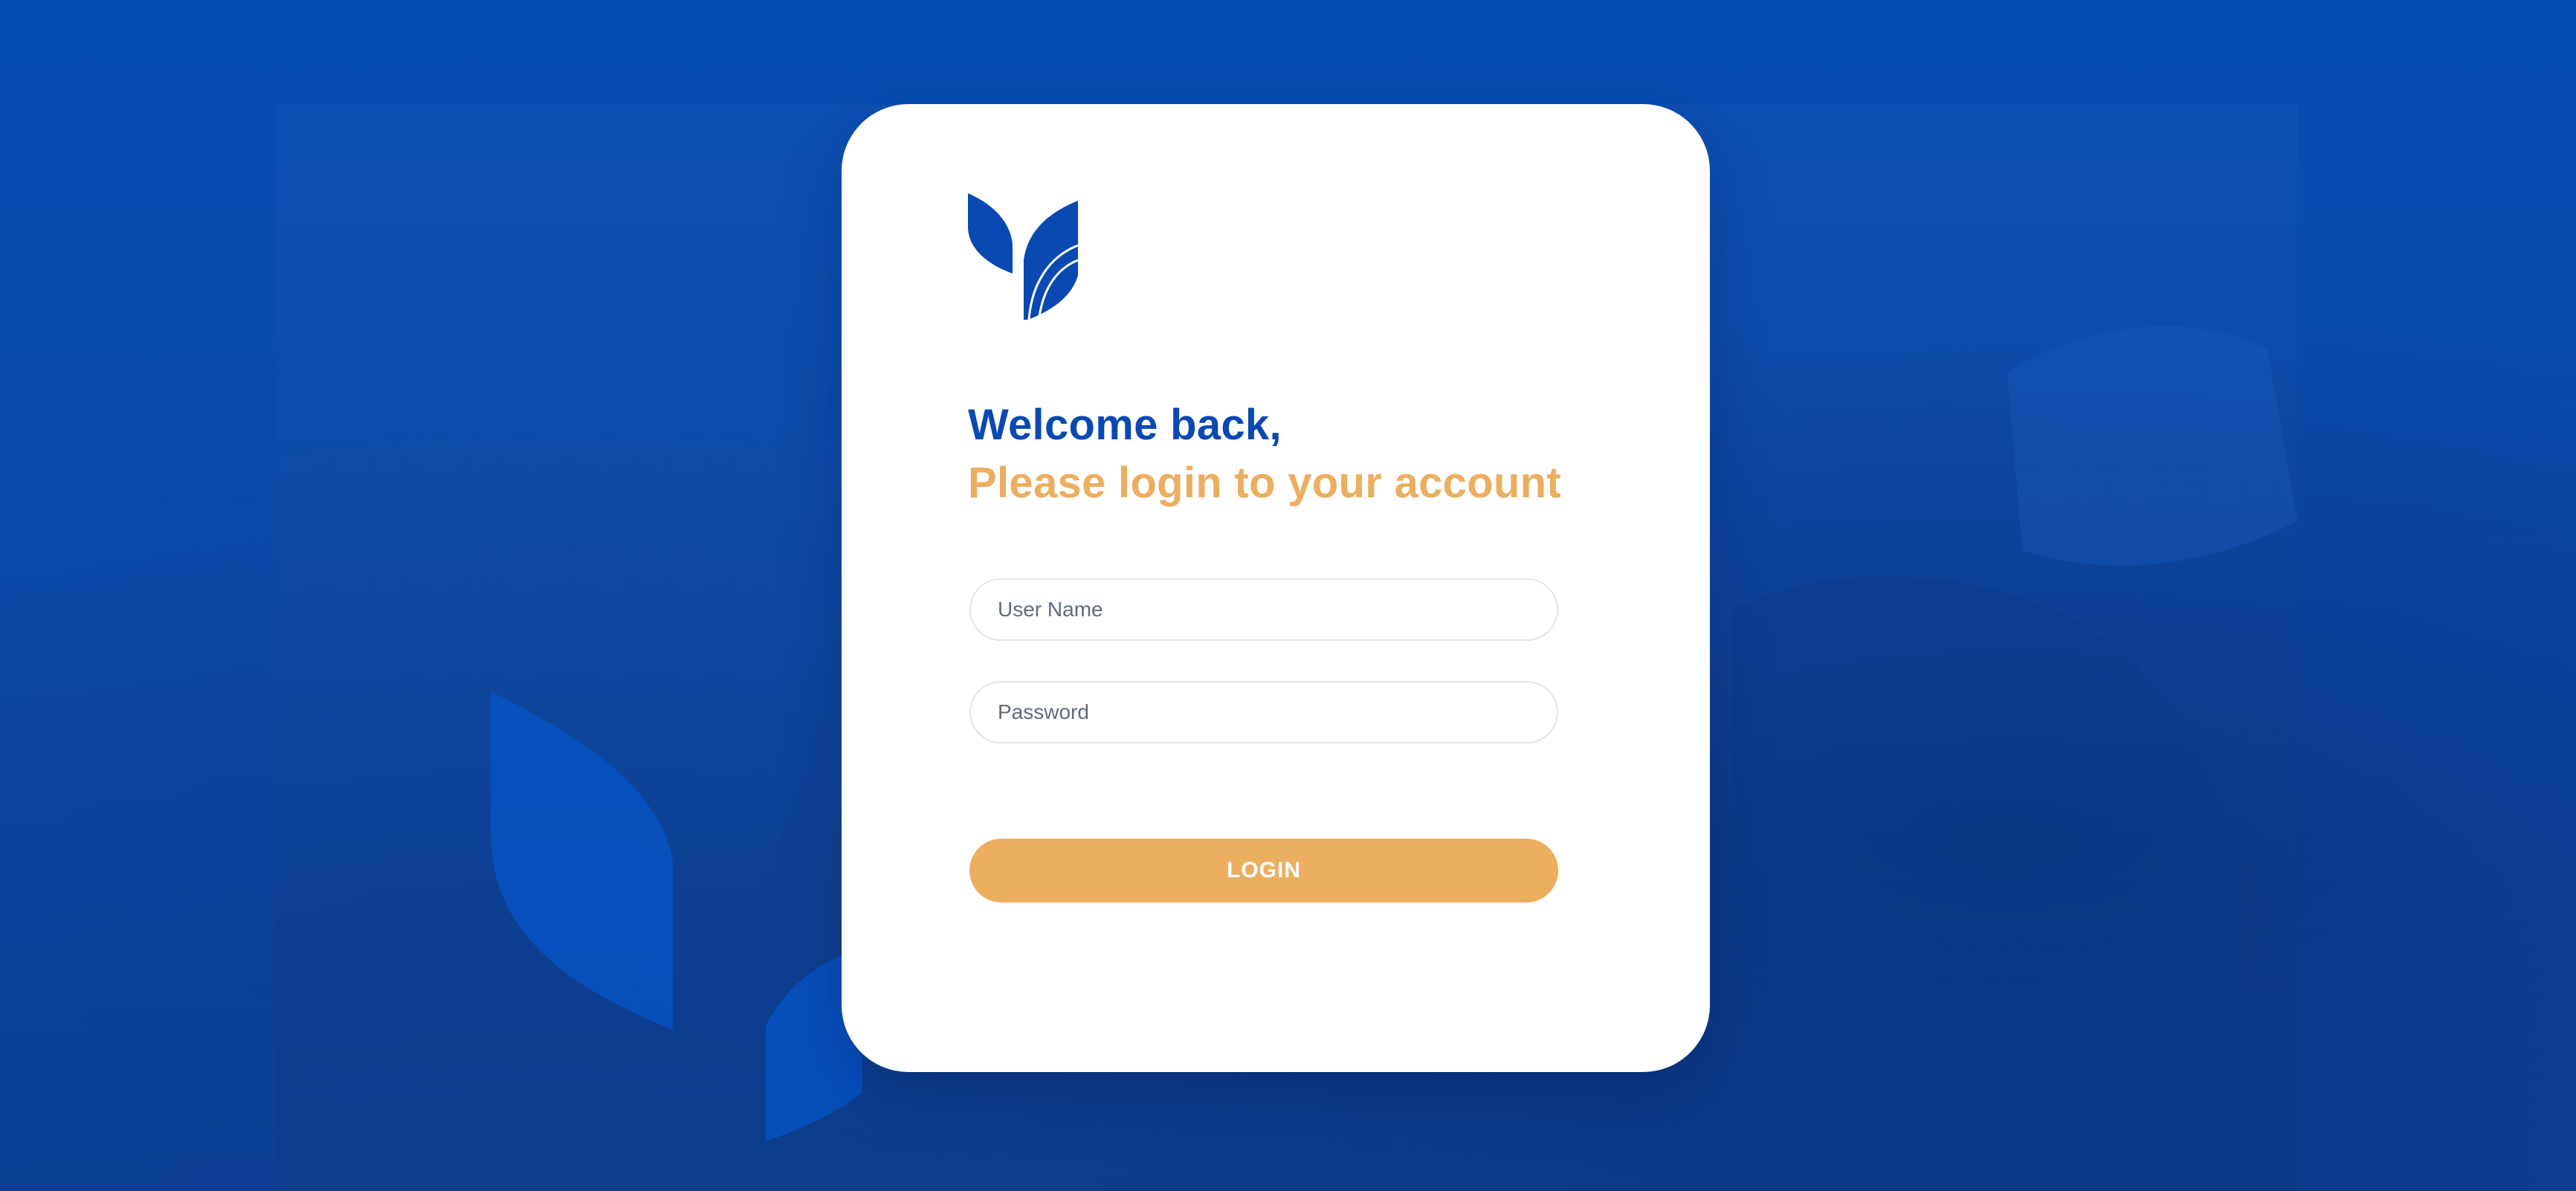  Describe the element at coordinates (582, 860) in the screenshot. I see `background-leaf-left` at that location.